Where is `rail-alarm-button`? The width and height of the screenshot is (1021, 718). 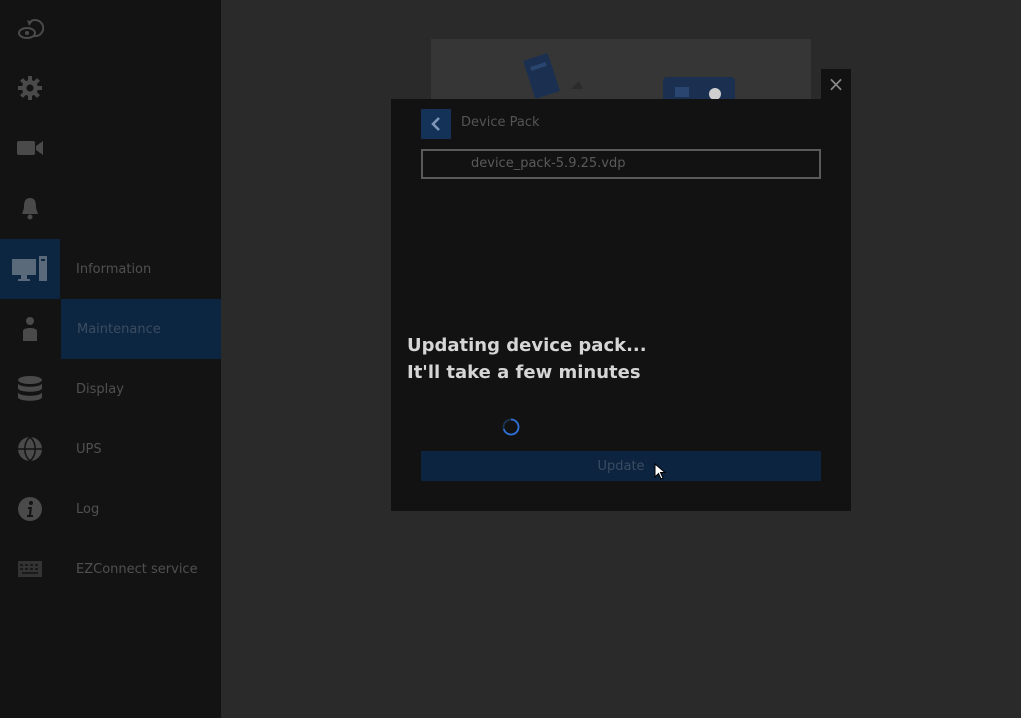
rail-alarm-button is located at coordinates (30, 208).